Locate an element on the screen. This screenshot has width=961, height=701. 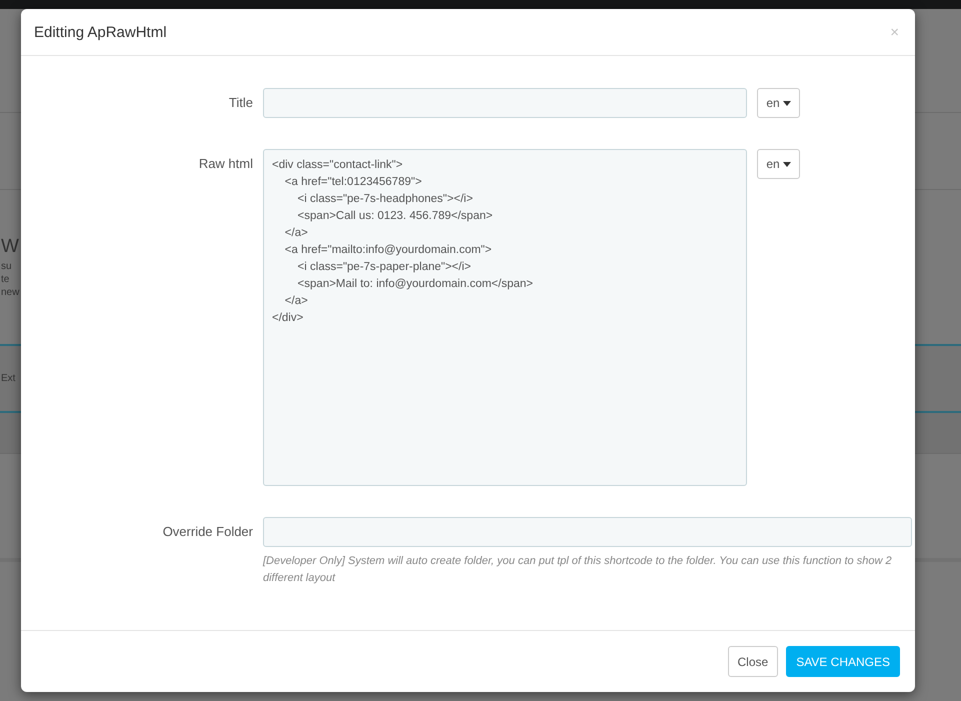
text-fragment: new is located at coordinates (10, 293).